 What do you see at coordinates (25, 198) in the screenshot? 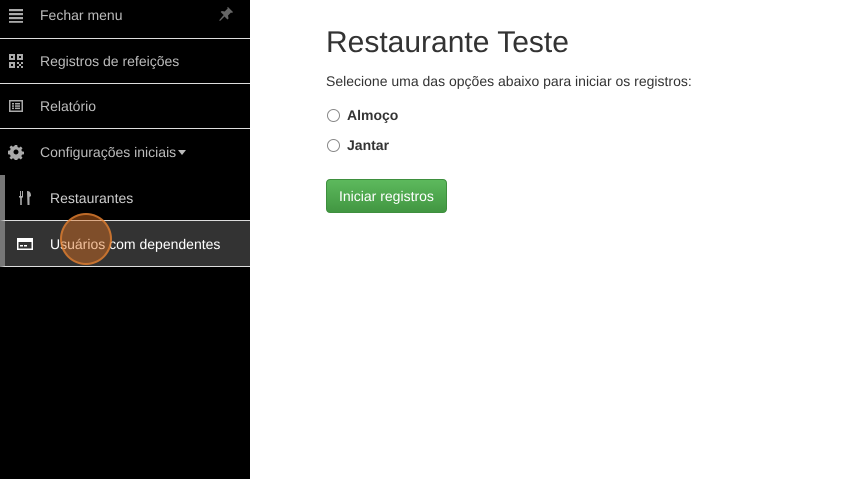
I see `fork-knife-icon` at bounding box center [25, 198].